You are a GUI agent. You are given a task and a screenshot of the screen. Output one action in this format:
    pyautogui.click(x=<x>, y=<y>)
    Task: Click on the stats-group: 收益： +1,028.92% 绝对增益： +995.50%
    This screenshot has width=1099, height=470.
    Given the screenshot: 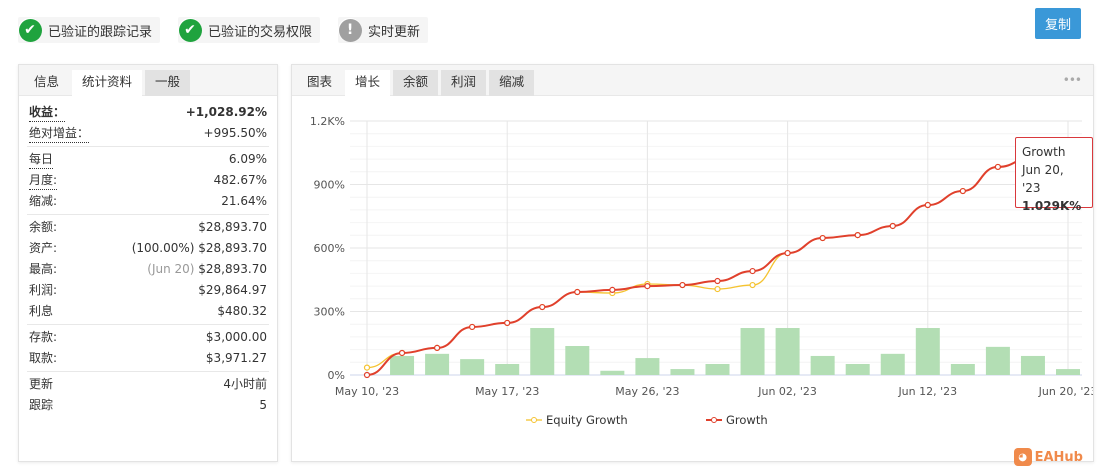 What is the action you would take?
    pyautogui.click(x=148, y=123)
    